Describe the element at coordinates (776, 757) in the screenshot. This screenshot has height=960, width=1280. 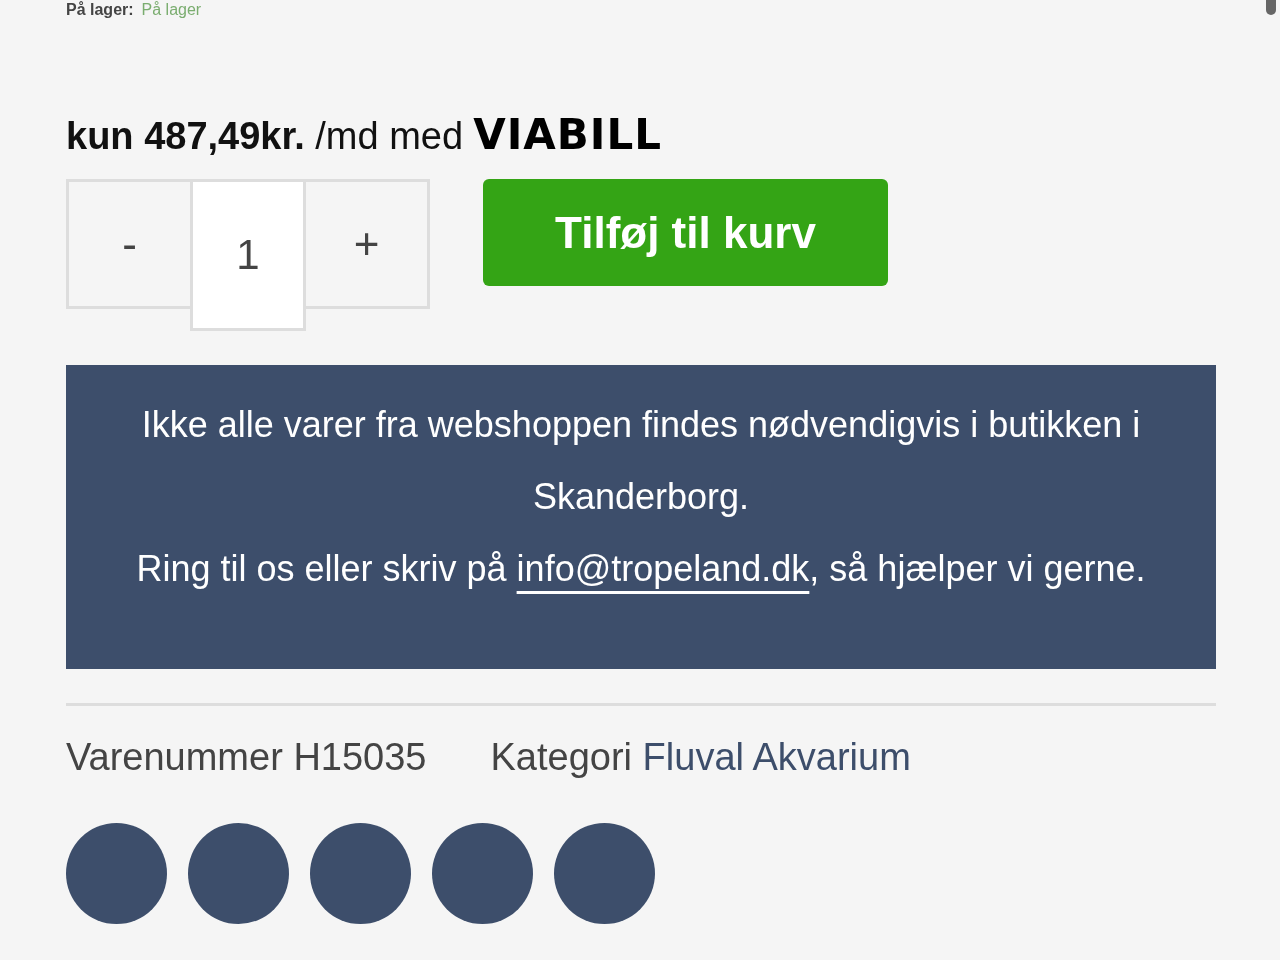
I see `category-link: Fluval Akvarium` at that location.